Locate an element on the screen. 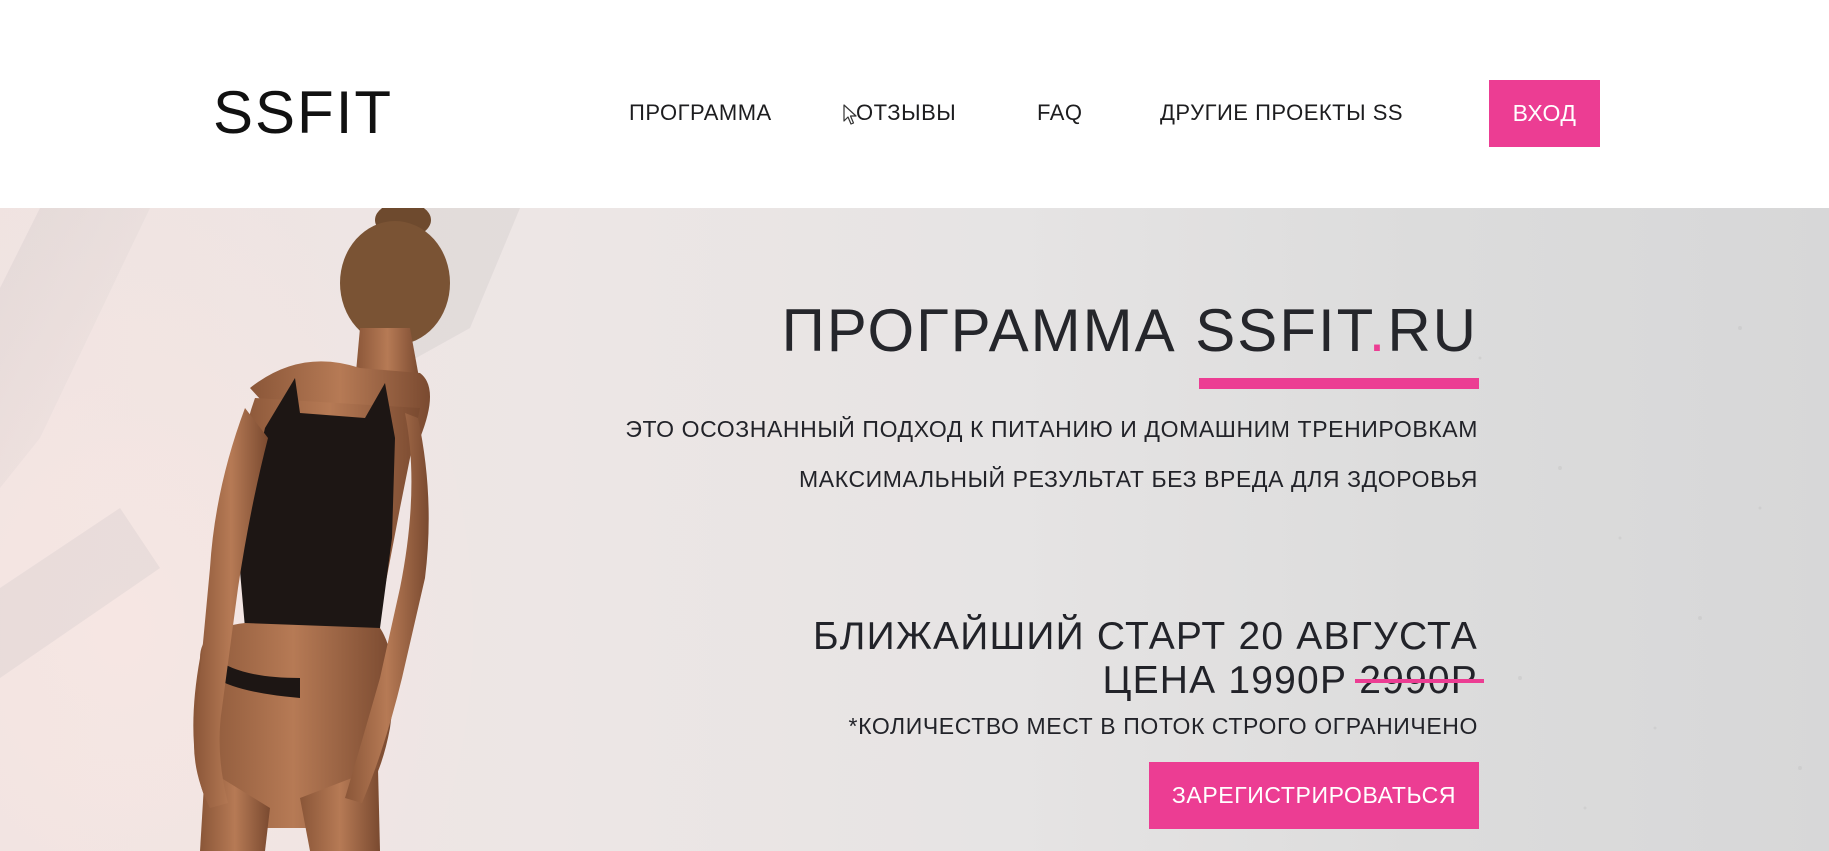 The width and height of the screenshot is (1829, 851). login-button: ВХОД is located at coordinates (1544, 113).